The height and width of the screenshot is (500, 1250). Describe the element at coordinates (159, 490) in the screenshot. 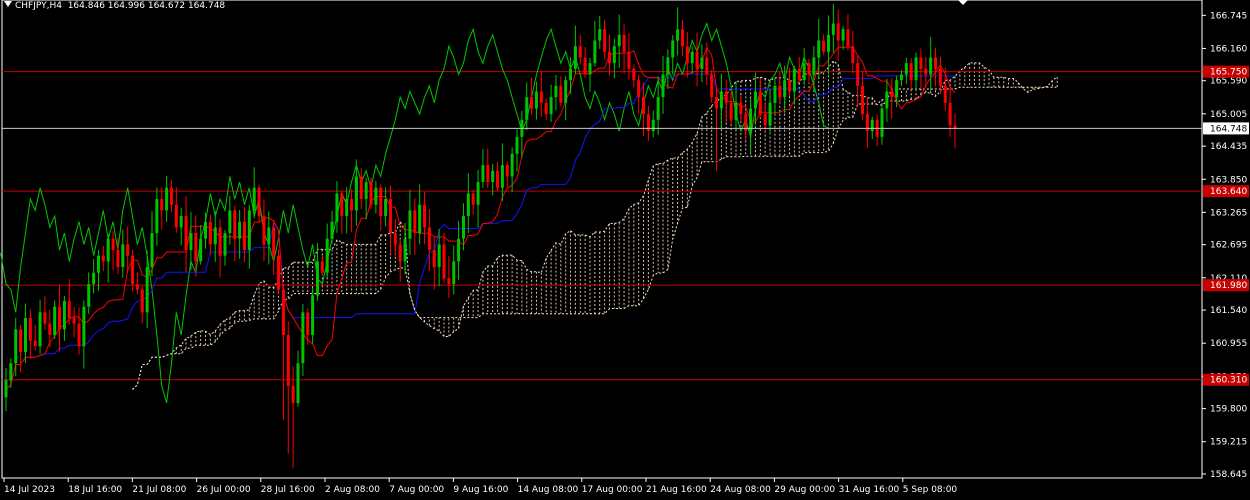

I see `x-tick-label: 21 Jul 08:00` at that location.